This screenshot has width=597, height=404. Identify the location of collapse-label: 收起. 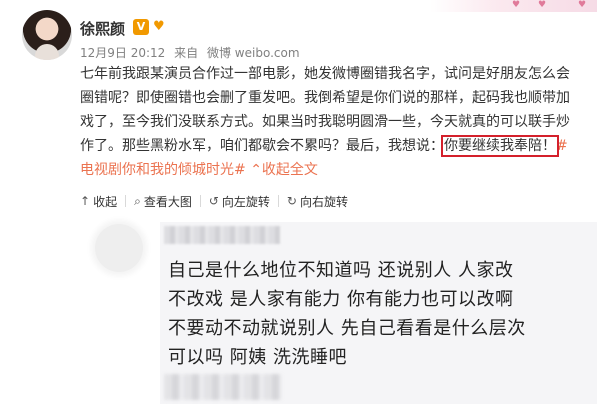
(105, 201).